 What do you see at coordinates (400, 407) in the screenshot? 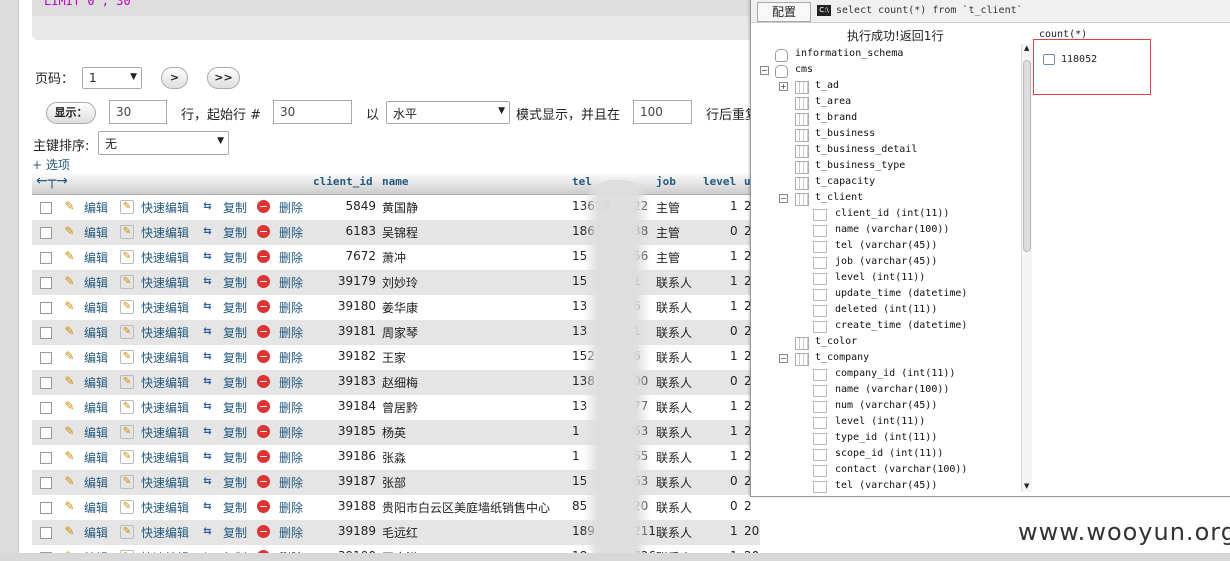
I see `cell-name: 曾居黔` at bounding box center [400, 407].